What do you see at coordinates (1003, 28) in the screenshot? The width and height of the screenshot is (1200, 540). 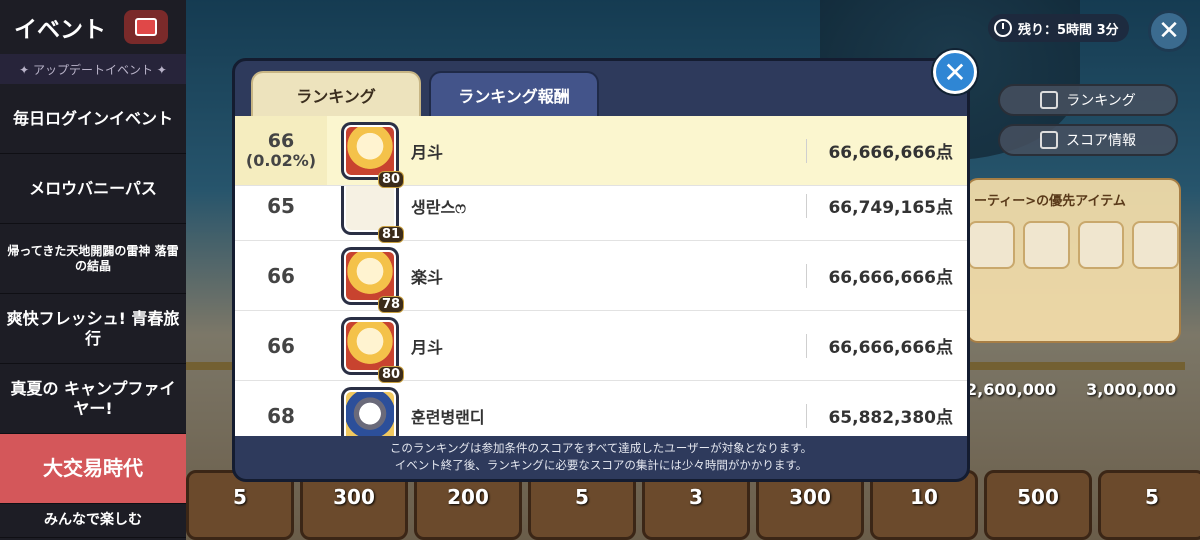 I see `clock-icon` at bounding box center [1003, 28].